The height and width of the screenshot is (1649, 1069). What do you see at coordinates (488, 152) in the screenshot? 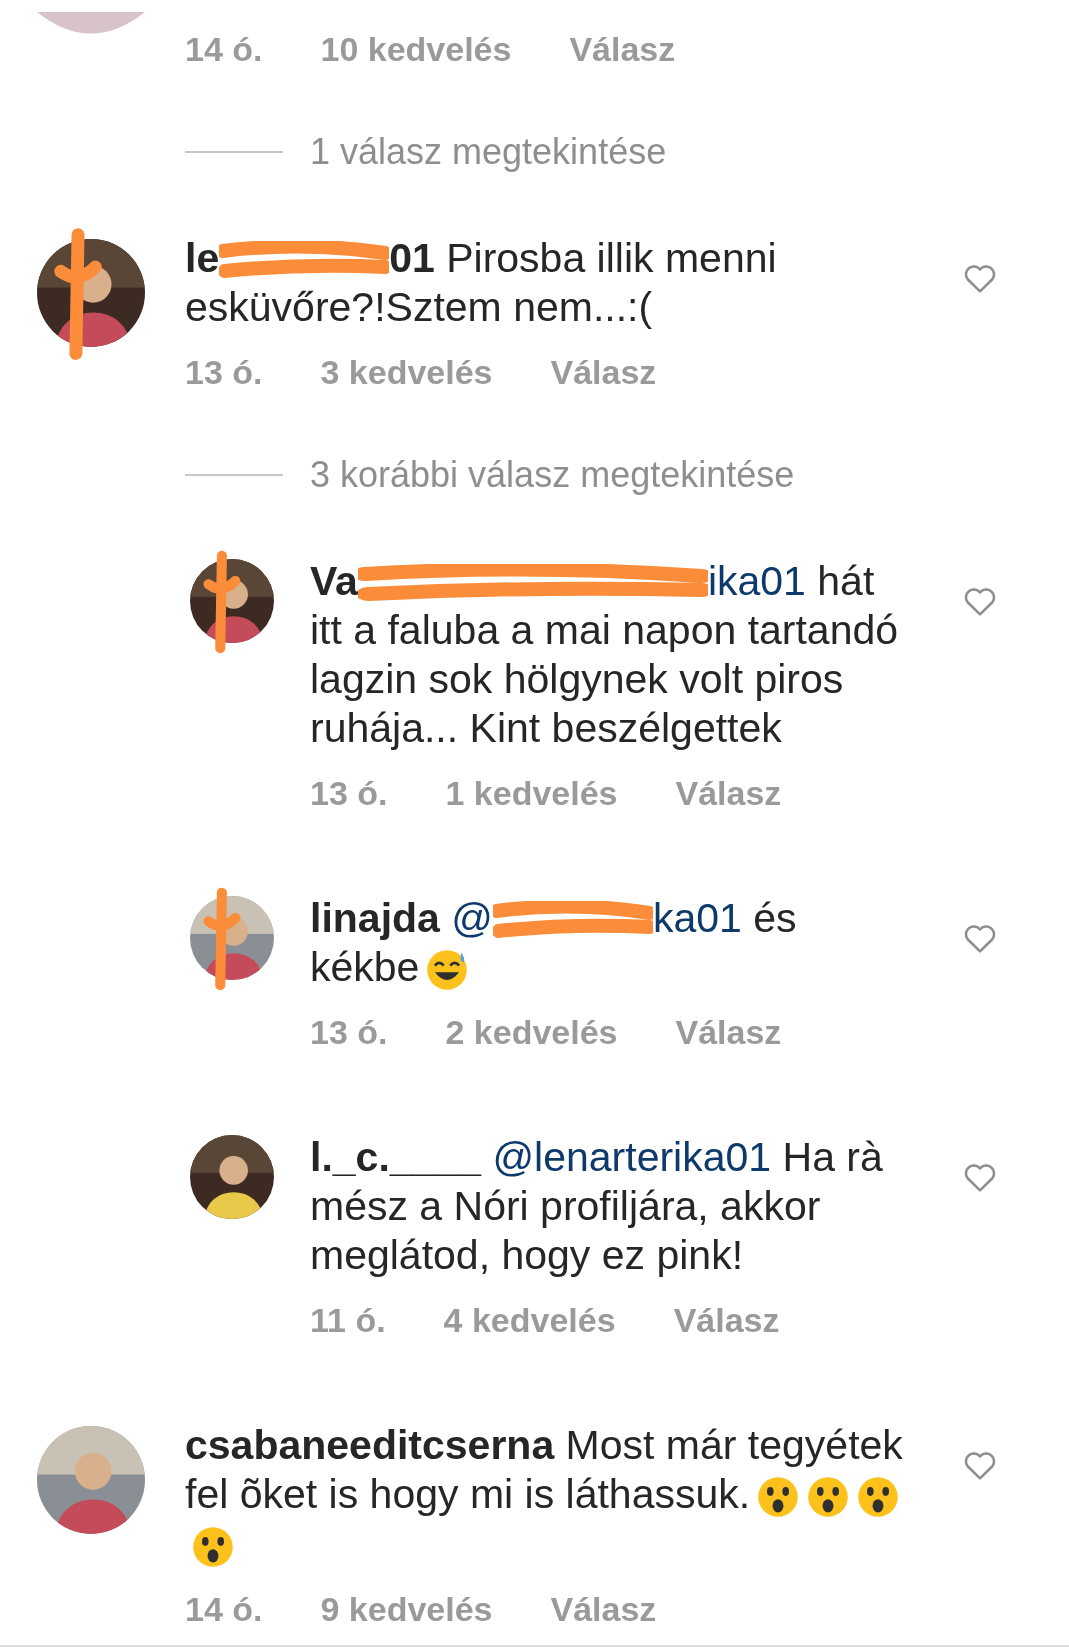
I see `view-replies-link: 1 válasz megtekintése` at bounding box center [488, 152].